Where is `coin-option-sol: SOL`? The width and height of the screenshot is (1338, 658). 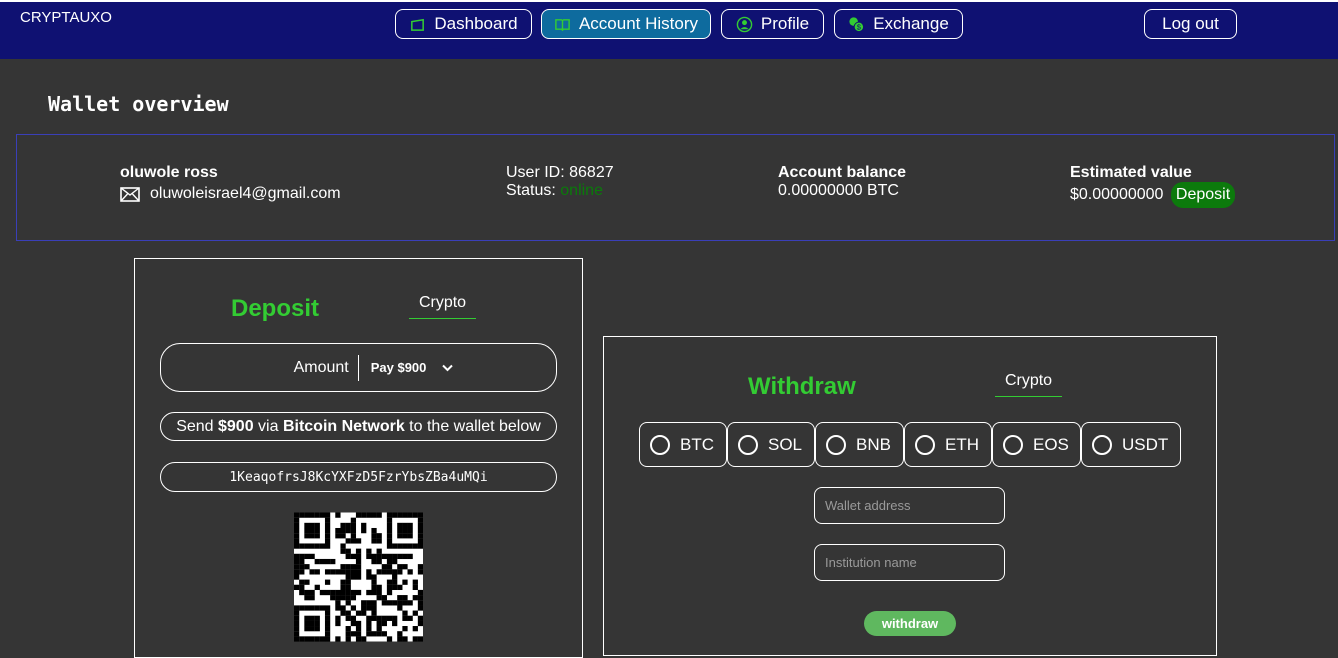
coin-option-sol: SOL is located at coordinates (771, 444).